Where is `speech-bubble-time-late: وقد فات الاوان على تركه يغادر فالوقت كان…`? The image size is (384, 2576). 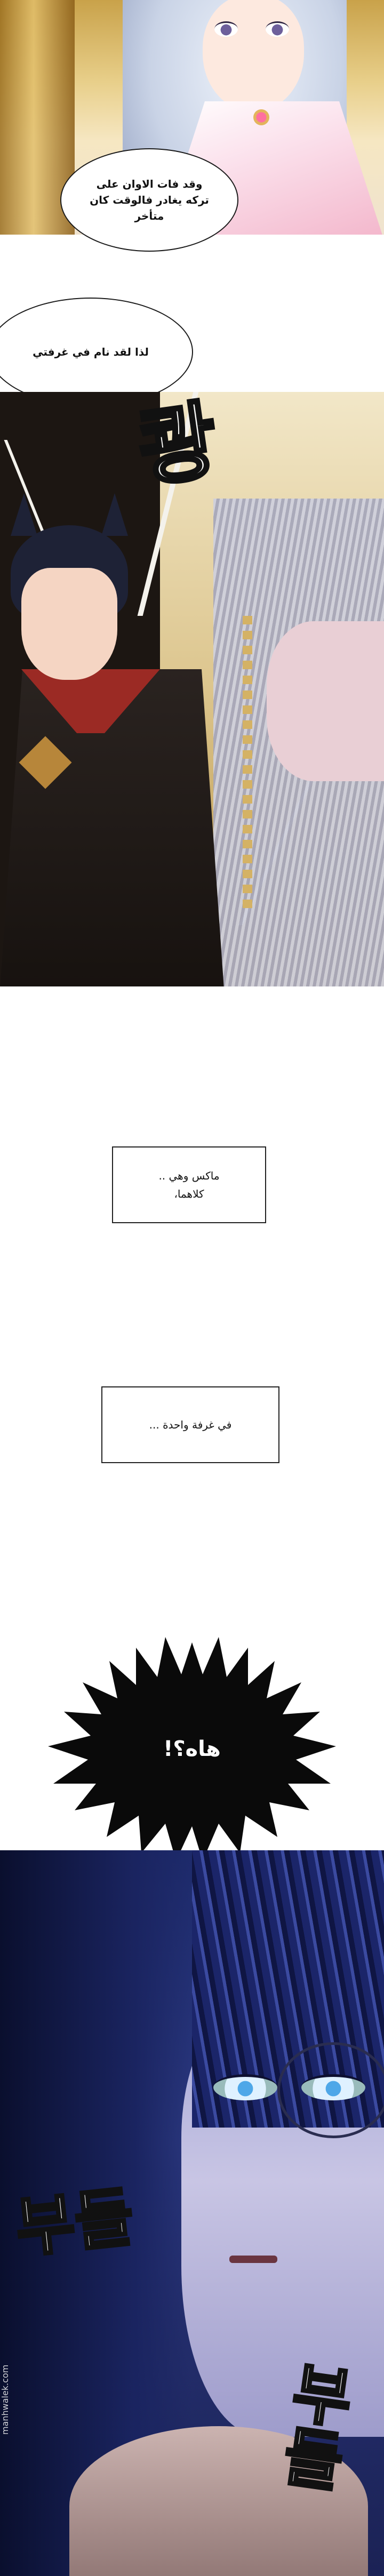 speech-bubble-time-late: وقد فات الاوان على تركه يغادر فالوقت كان… is located at coordinates (149, 200).